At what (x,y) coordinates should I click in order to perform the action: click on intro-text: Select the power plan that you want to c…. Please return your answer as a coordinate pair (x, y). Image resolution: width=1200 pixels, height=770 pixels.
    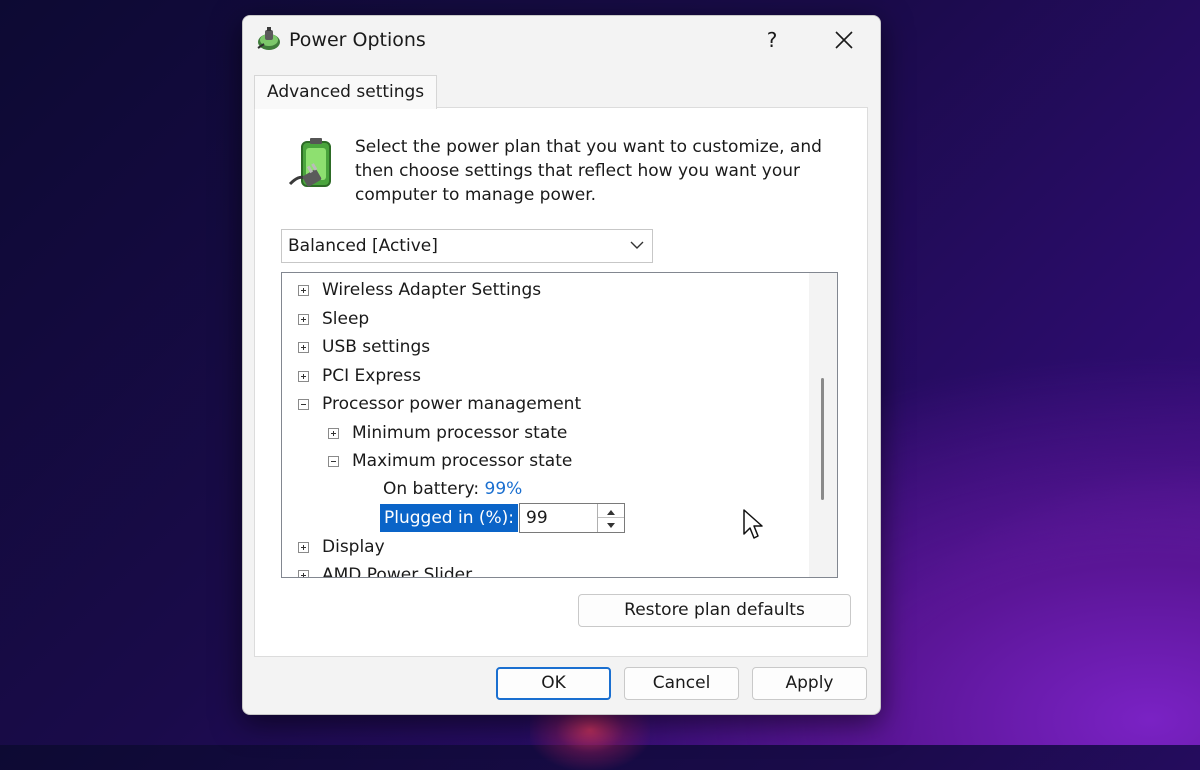
    Looking at the image, I should click on (588, 171).